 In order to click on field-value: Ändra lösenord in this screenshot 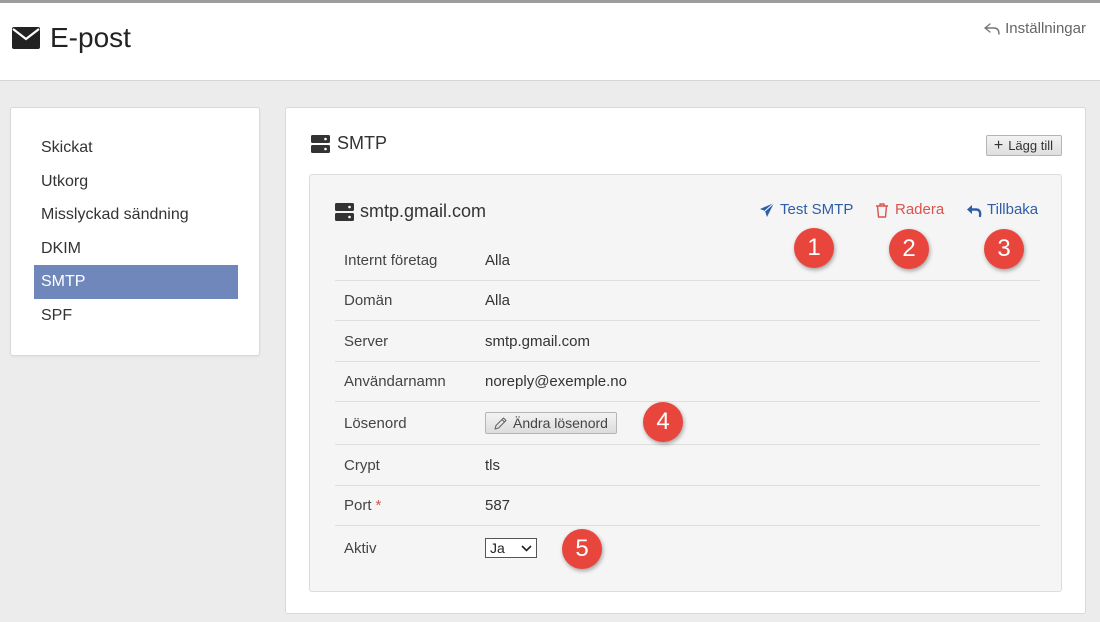, I will do `click(551, 423)`.